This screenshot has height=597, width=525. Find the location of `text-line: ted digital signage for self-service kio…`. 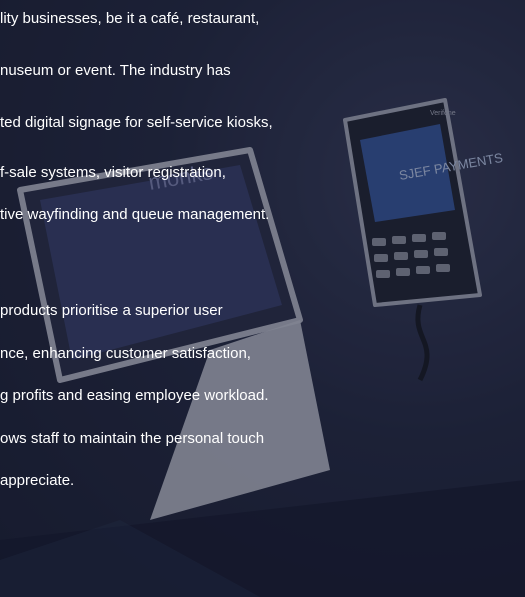

text-line: ted digital signage for self-service kio… is located at coordinates (136, 122).